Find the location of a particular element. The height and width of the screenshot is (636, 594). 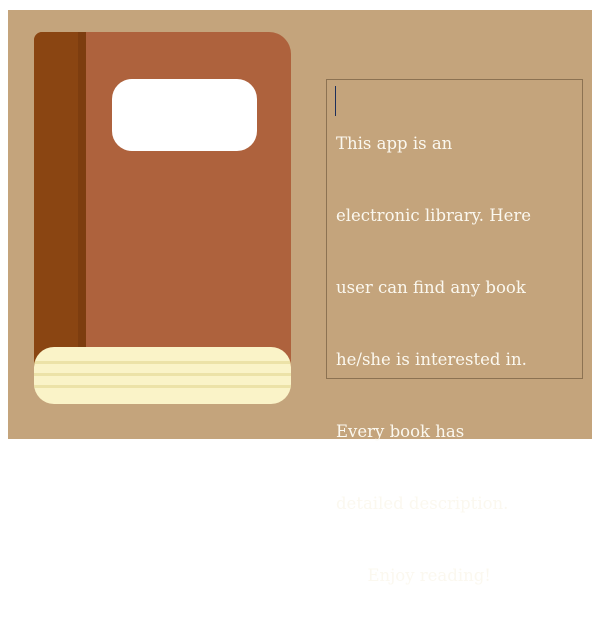

description-line: electronic library. Here is located at coordinates (434, 215).